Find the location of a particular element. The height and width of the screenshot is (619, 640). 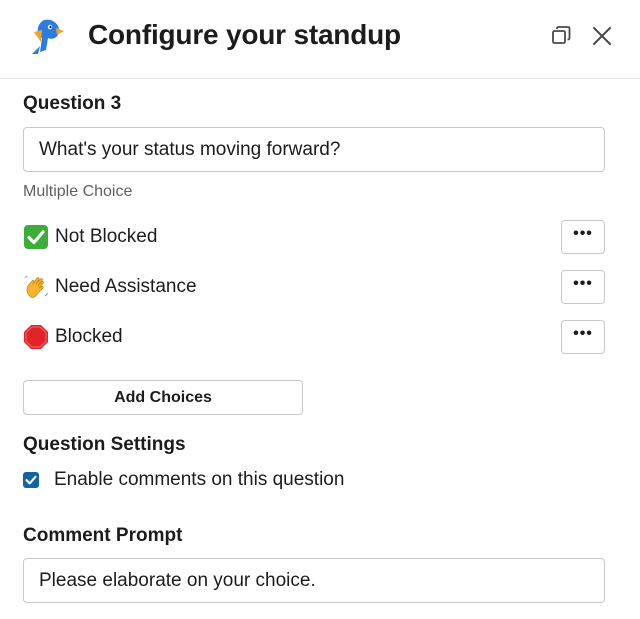

question-label: Question 3 is located at coordinates (72, 103).